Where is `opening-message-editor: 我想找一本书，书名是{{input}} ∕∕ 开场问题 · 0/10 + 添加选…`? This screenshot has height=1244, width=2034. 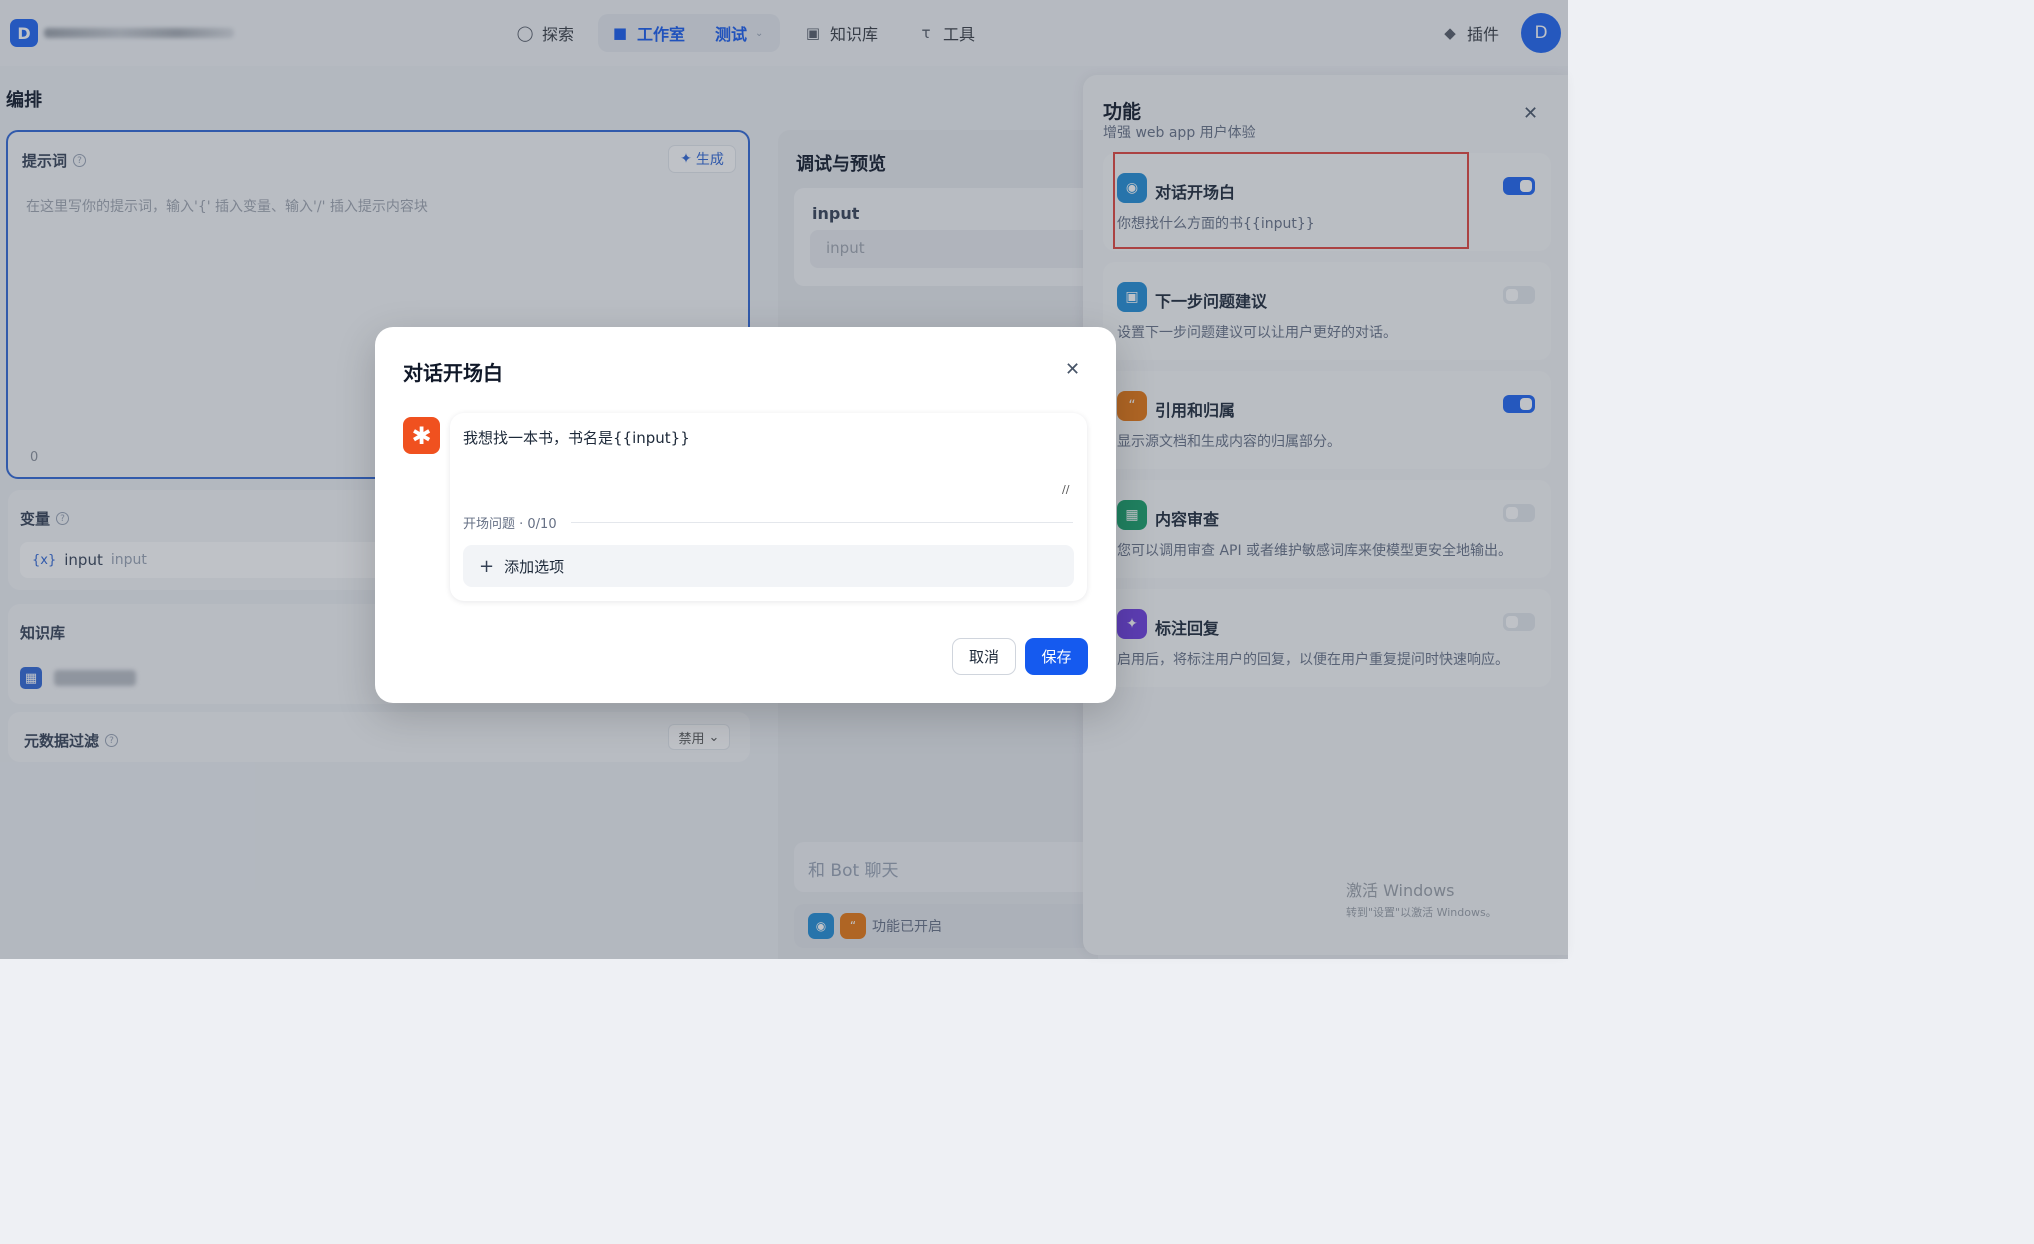 opening-message-editor: 我想找一本书，书名是{{input}} ∕∕ 开场问题 · 0/10 + 添加选… is located at coordinates (768, 507).